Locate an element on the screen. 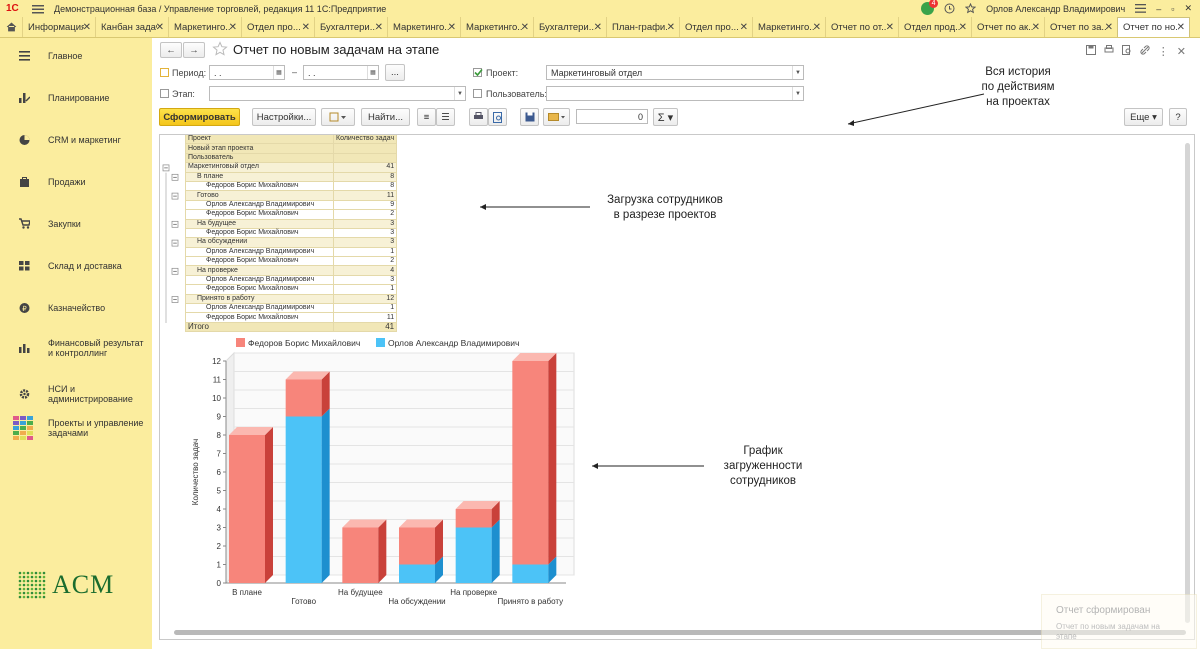 This screenshot has height=649, width=1200. tab: Отчет по ак... ✕ is located at coordinates (1007, 27).